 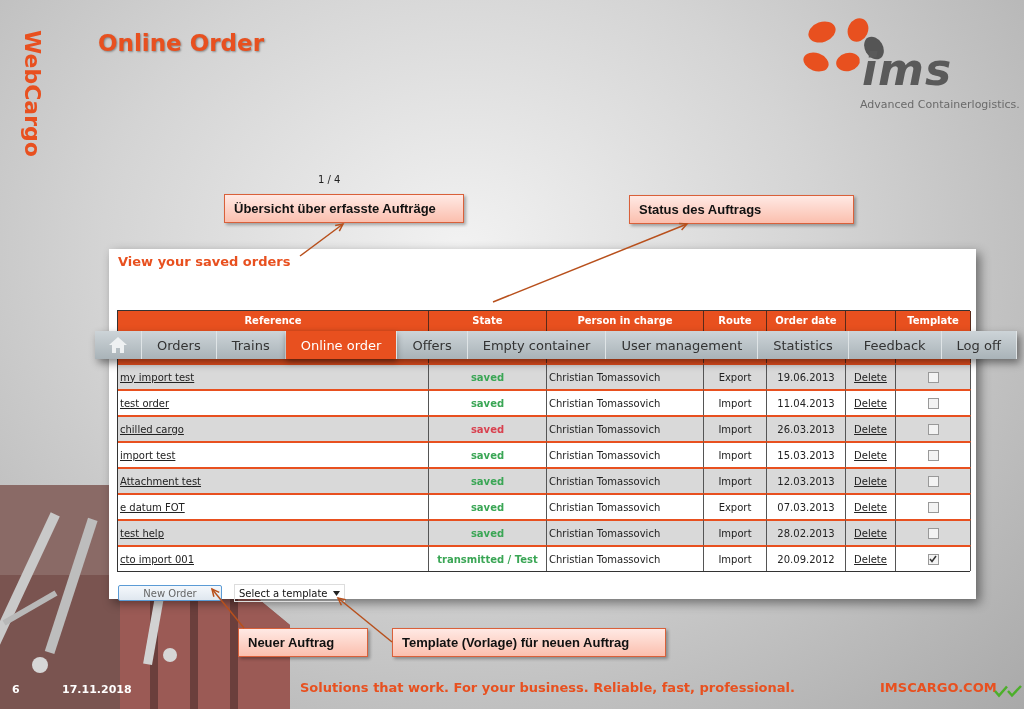 What do you see at coordinates (97, 689) in the screenshot?
I see `slide-date: 17.11.2018` at bounding box center [97, 689].